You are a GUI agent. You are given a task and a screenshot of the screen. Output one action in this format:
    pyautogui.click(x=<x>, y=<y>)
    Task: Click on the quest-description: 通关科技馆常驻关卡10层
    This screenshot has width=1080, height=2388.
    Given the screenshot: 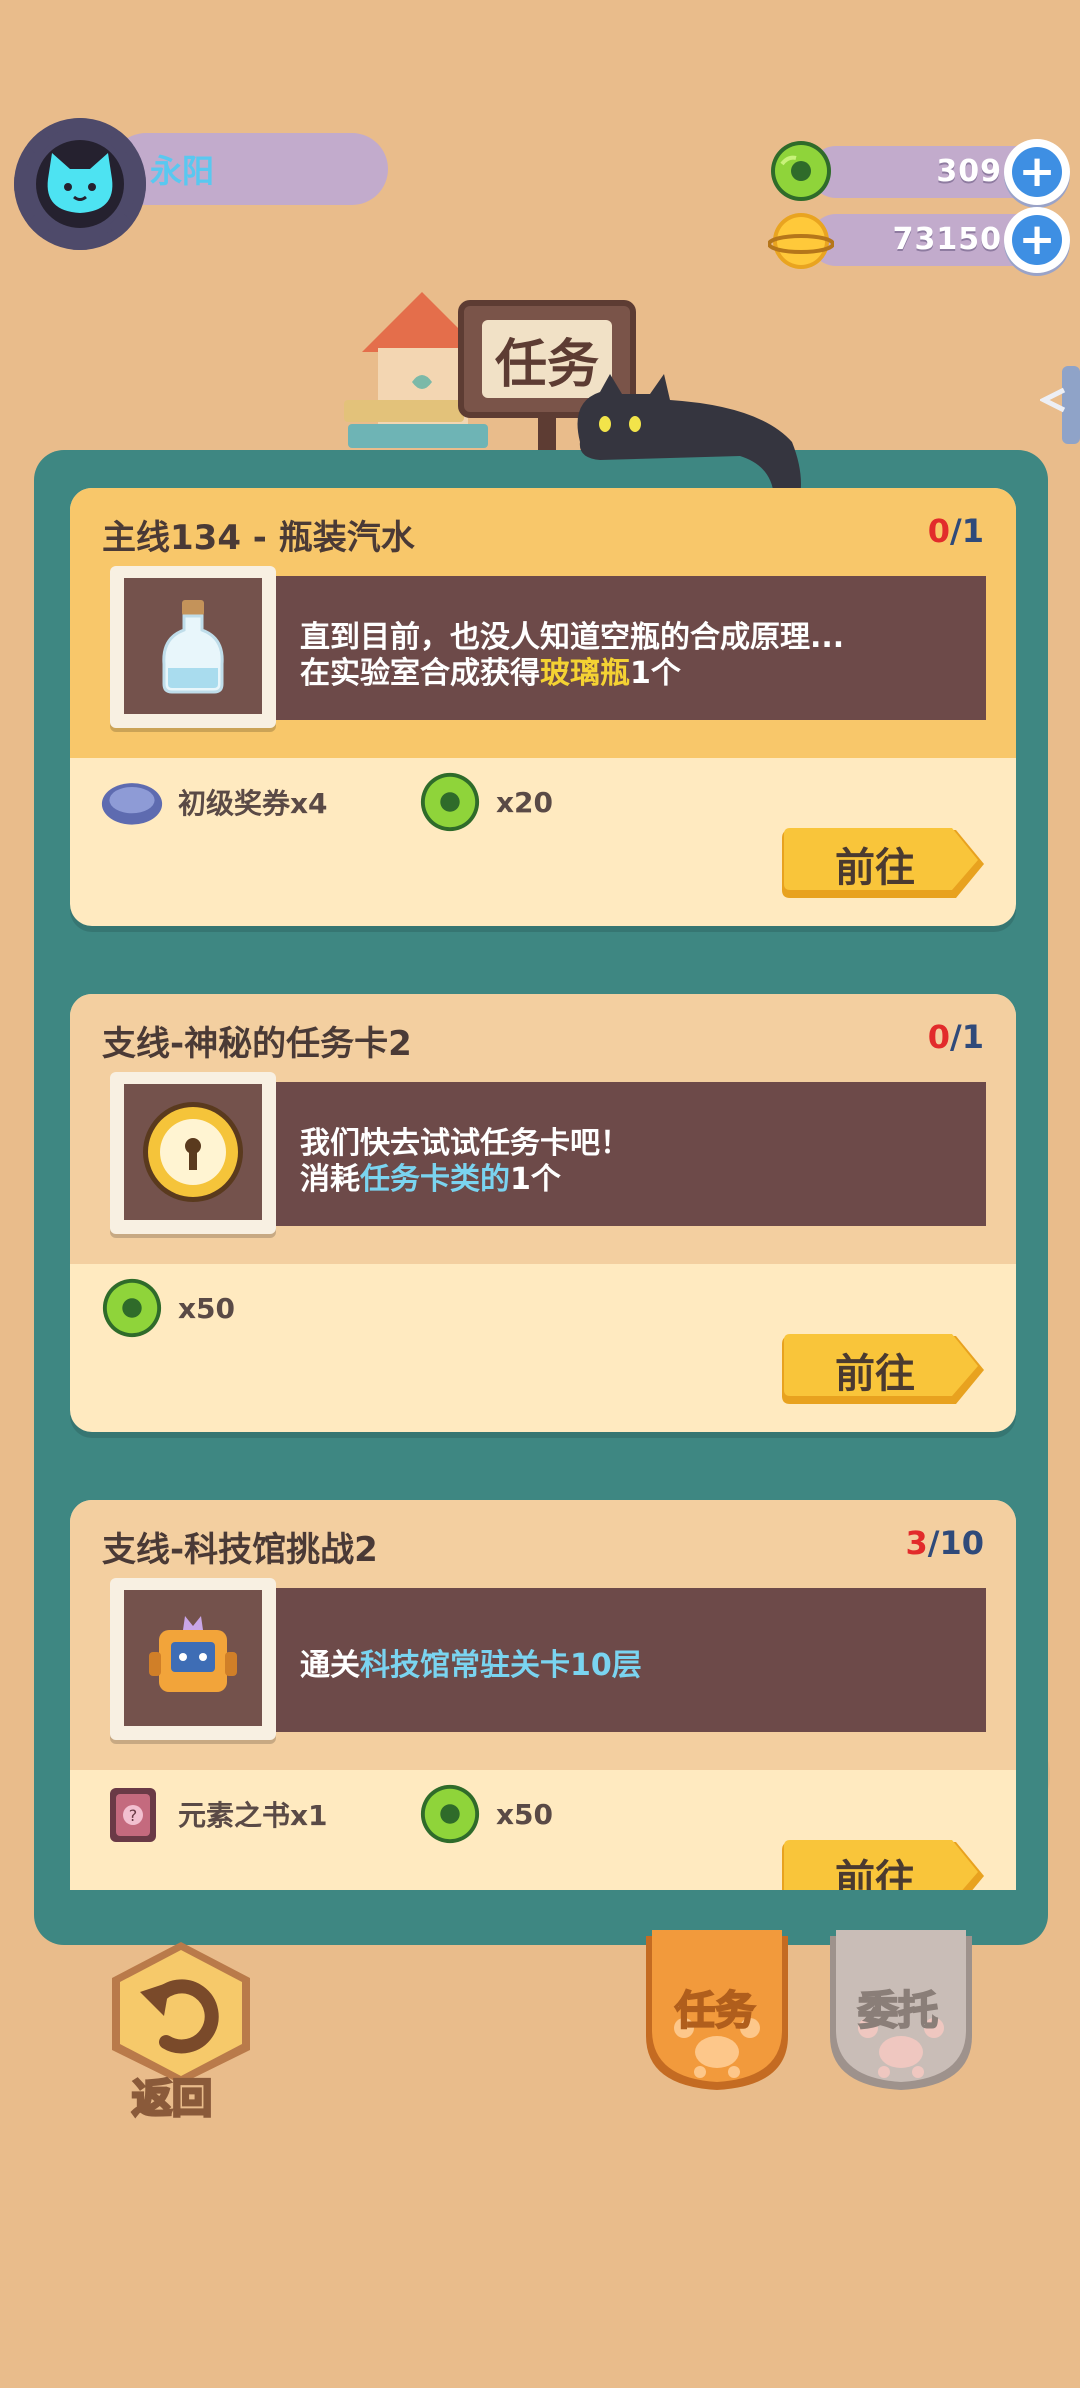 What is the action you would take?
    pyautogui.click(x=631, y=1660)
    